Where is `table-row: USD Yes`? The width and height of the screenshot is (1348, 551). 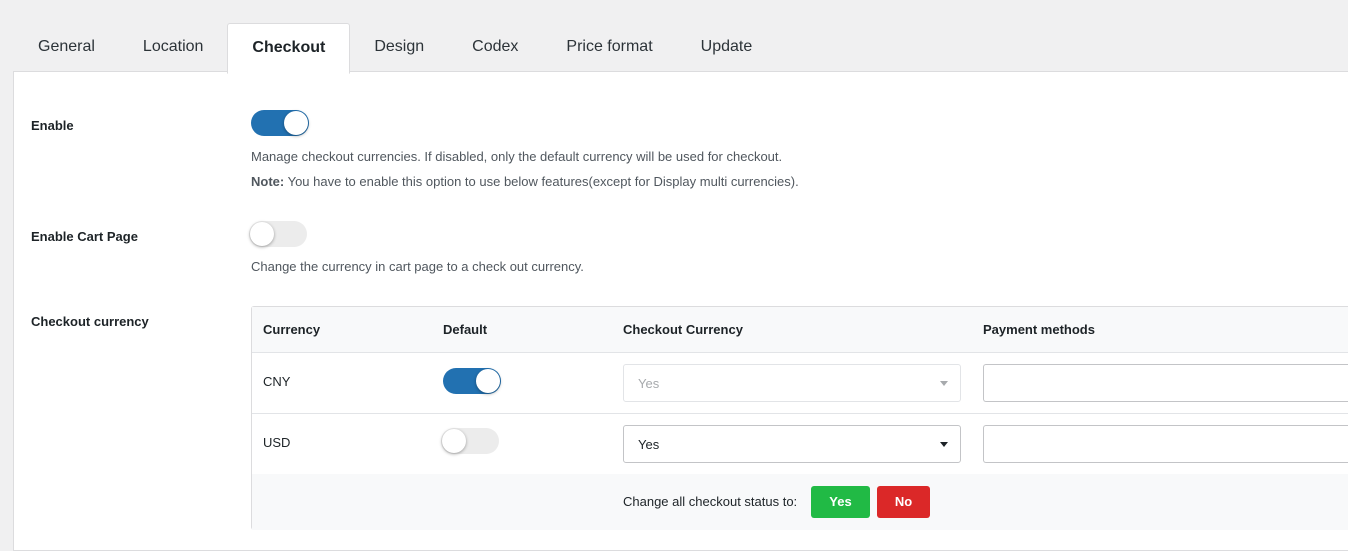 table-row: USD Yes is located at coordinates (800, 444).